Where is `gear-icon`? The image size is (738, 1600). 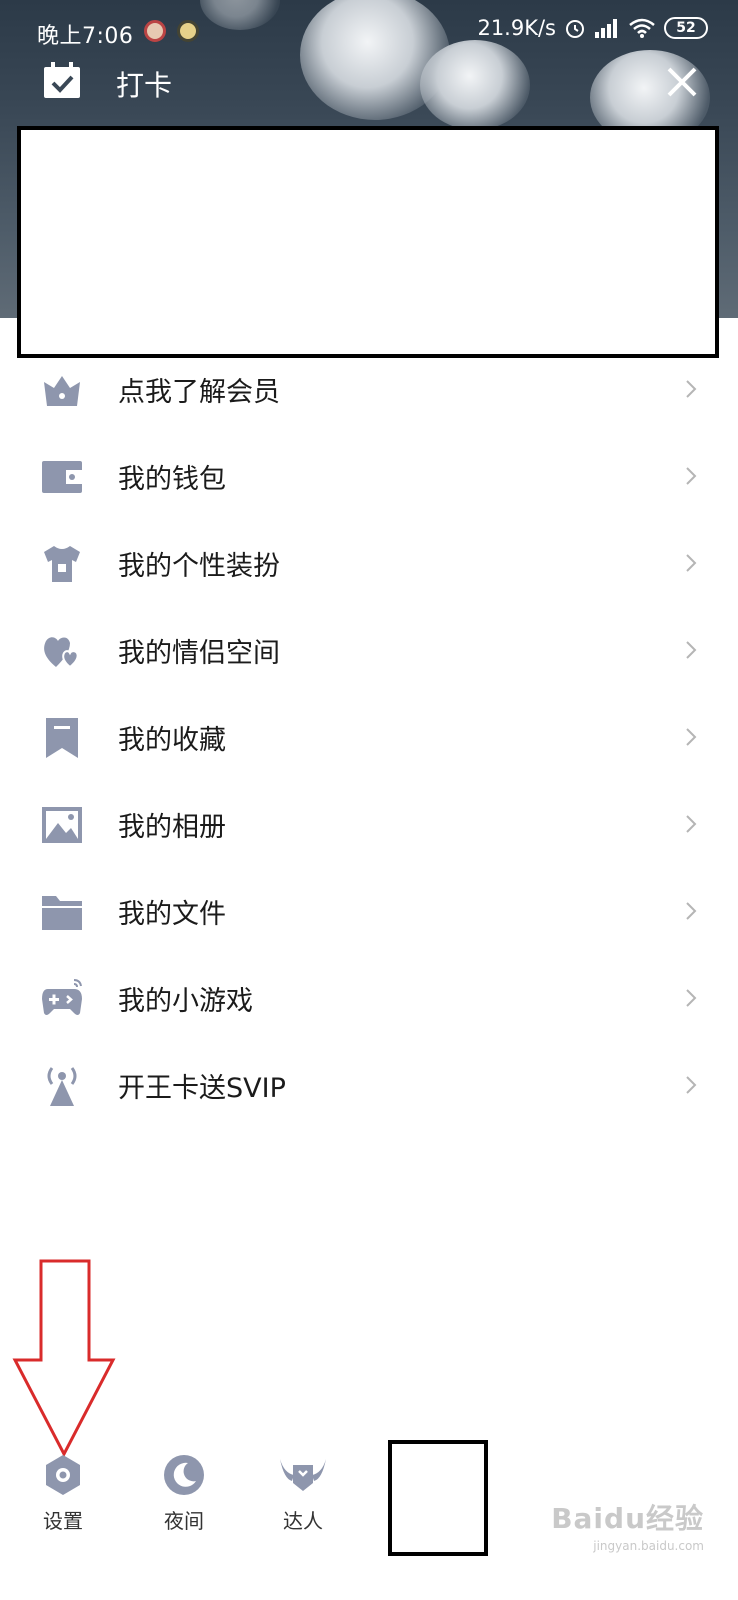 gear-icon is located at coordinates (63, 1475).